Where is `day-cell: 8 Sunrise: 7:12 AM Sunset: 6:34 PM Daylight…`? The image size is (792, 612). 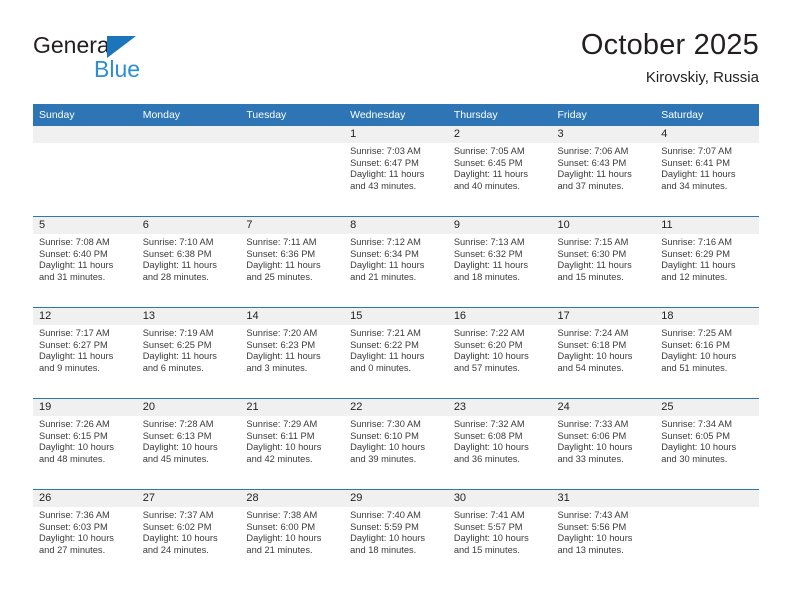 day-cell: 8 Sunrise: 7:12 AM Sunset: 6:34 PM Daylight… is located at coordinates (396, 262).